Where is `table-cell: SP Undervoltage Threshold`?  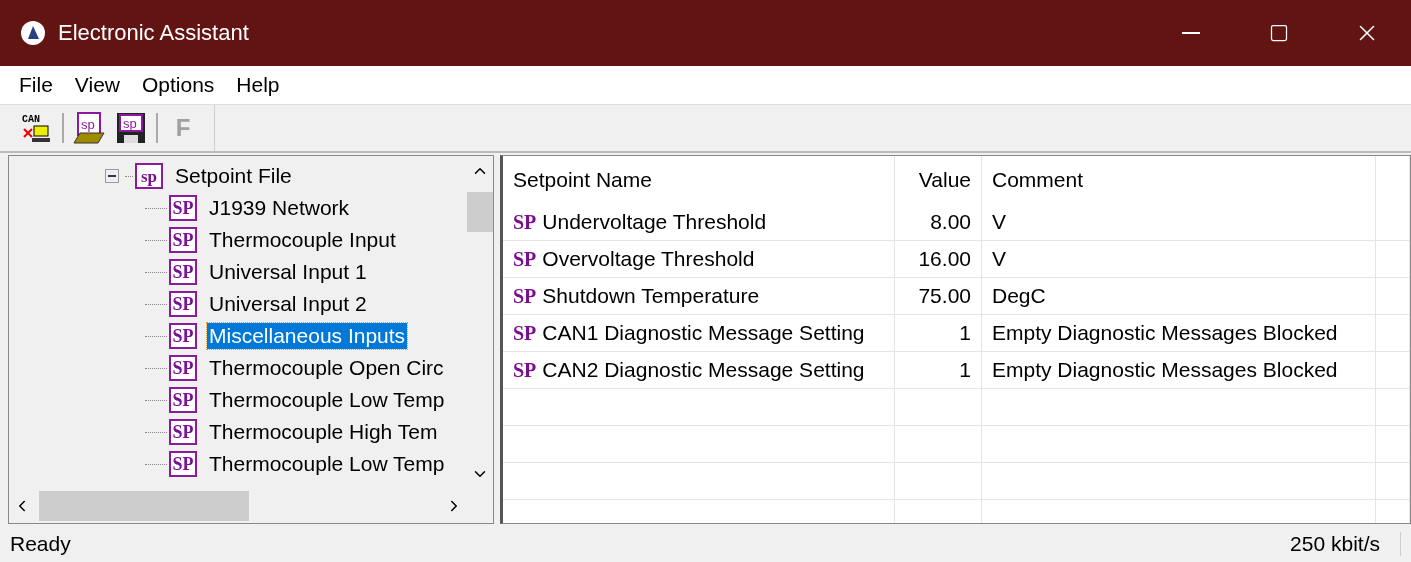 table-cell: SP Undervoltage Threshold is located at coordinates (699, 222).